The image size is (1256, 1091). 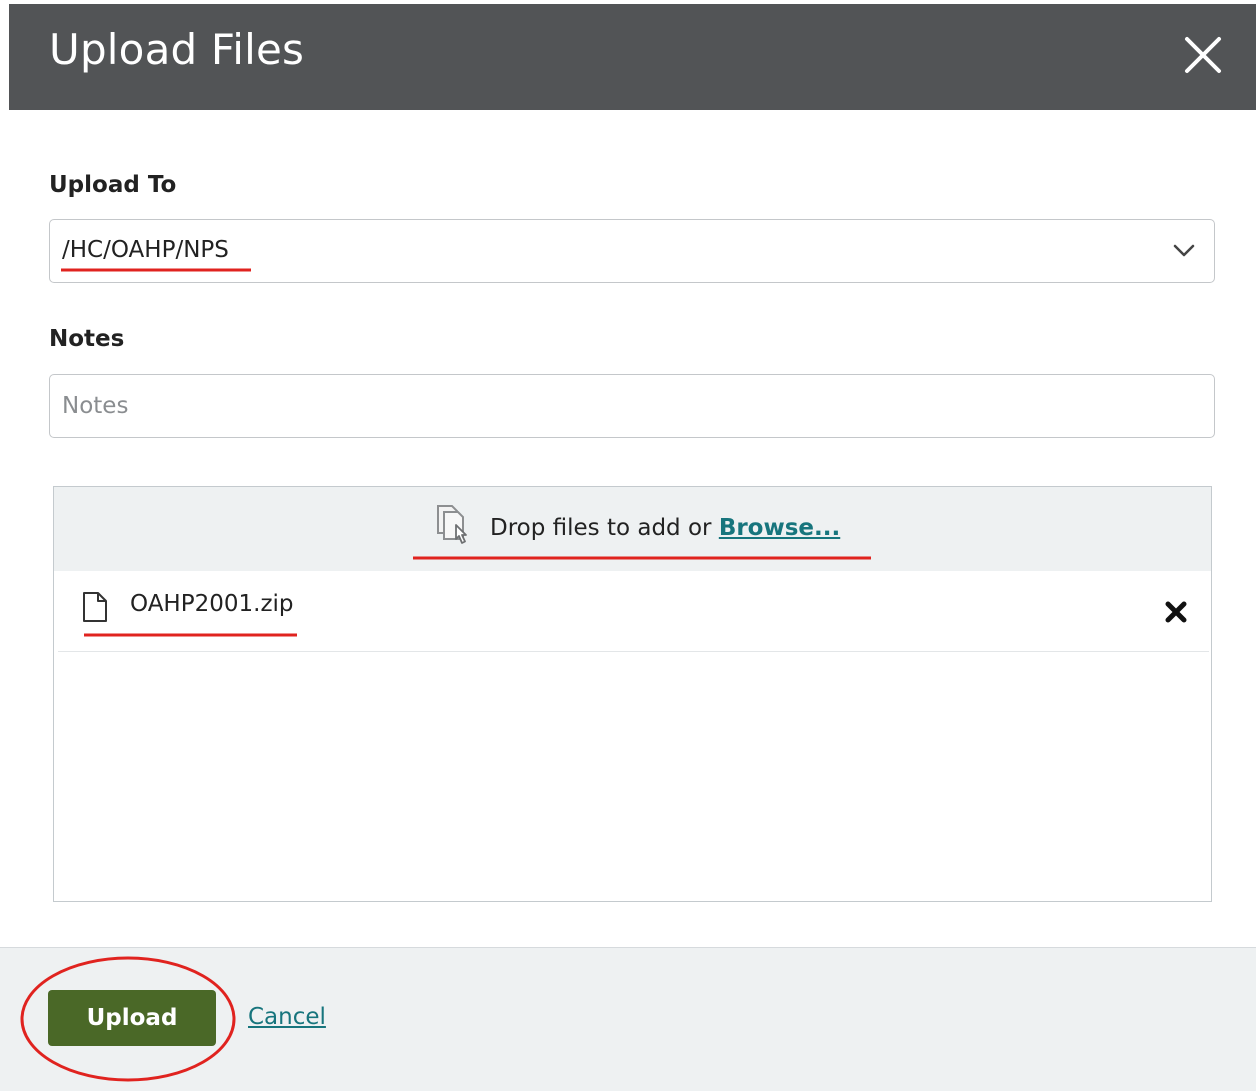 What do you see at coordinates (632, 57) in the screenshot?
I see `dialog-header: Upload Files` at bounding box center [632, 57].